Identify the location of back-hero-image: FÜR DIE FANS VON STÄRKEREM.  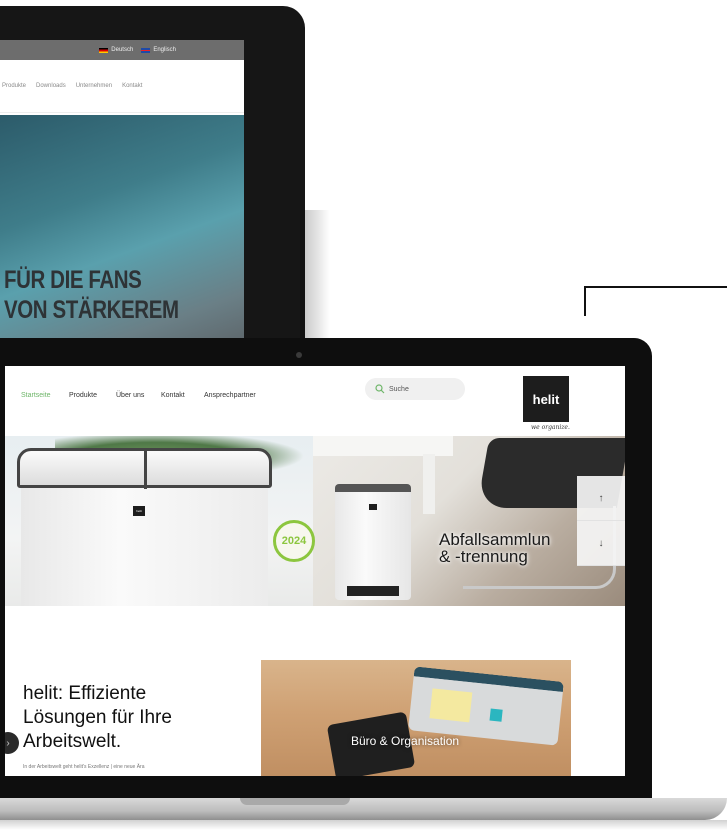
(122, 237).